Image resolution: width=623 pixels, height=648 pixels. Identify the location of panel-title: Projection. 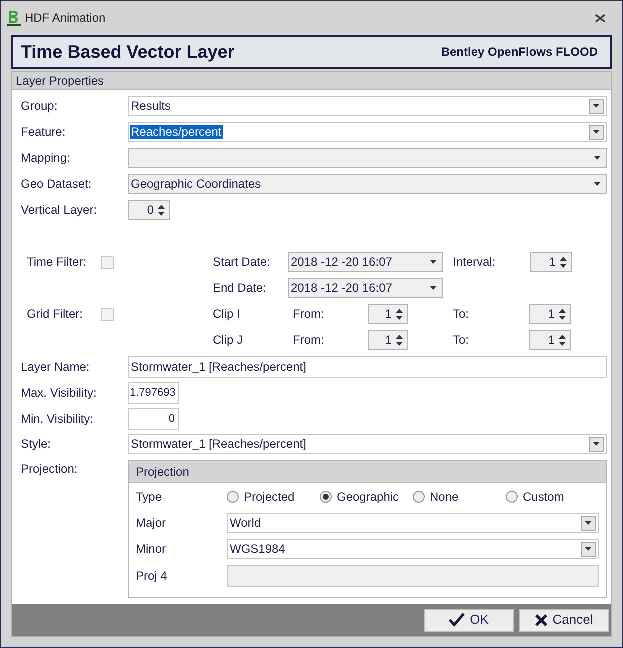
(163, 472).